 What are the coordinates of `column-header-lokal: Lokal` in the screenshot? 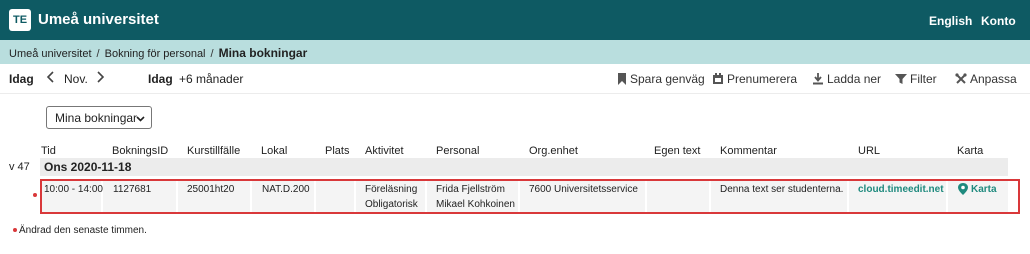 It's located at (274, 151).